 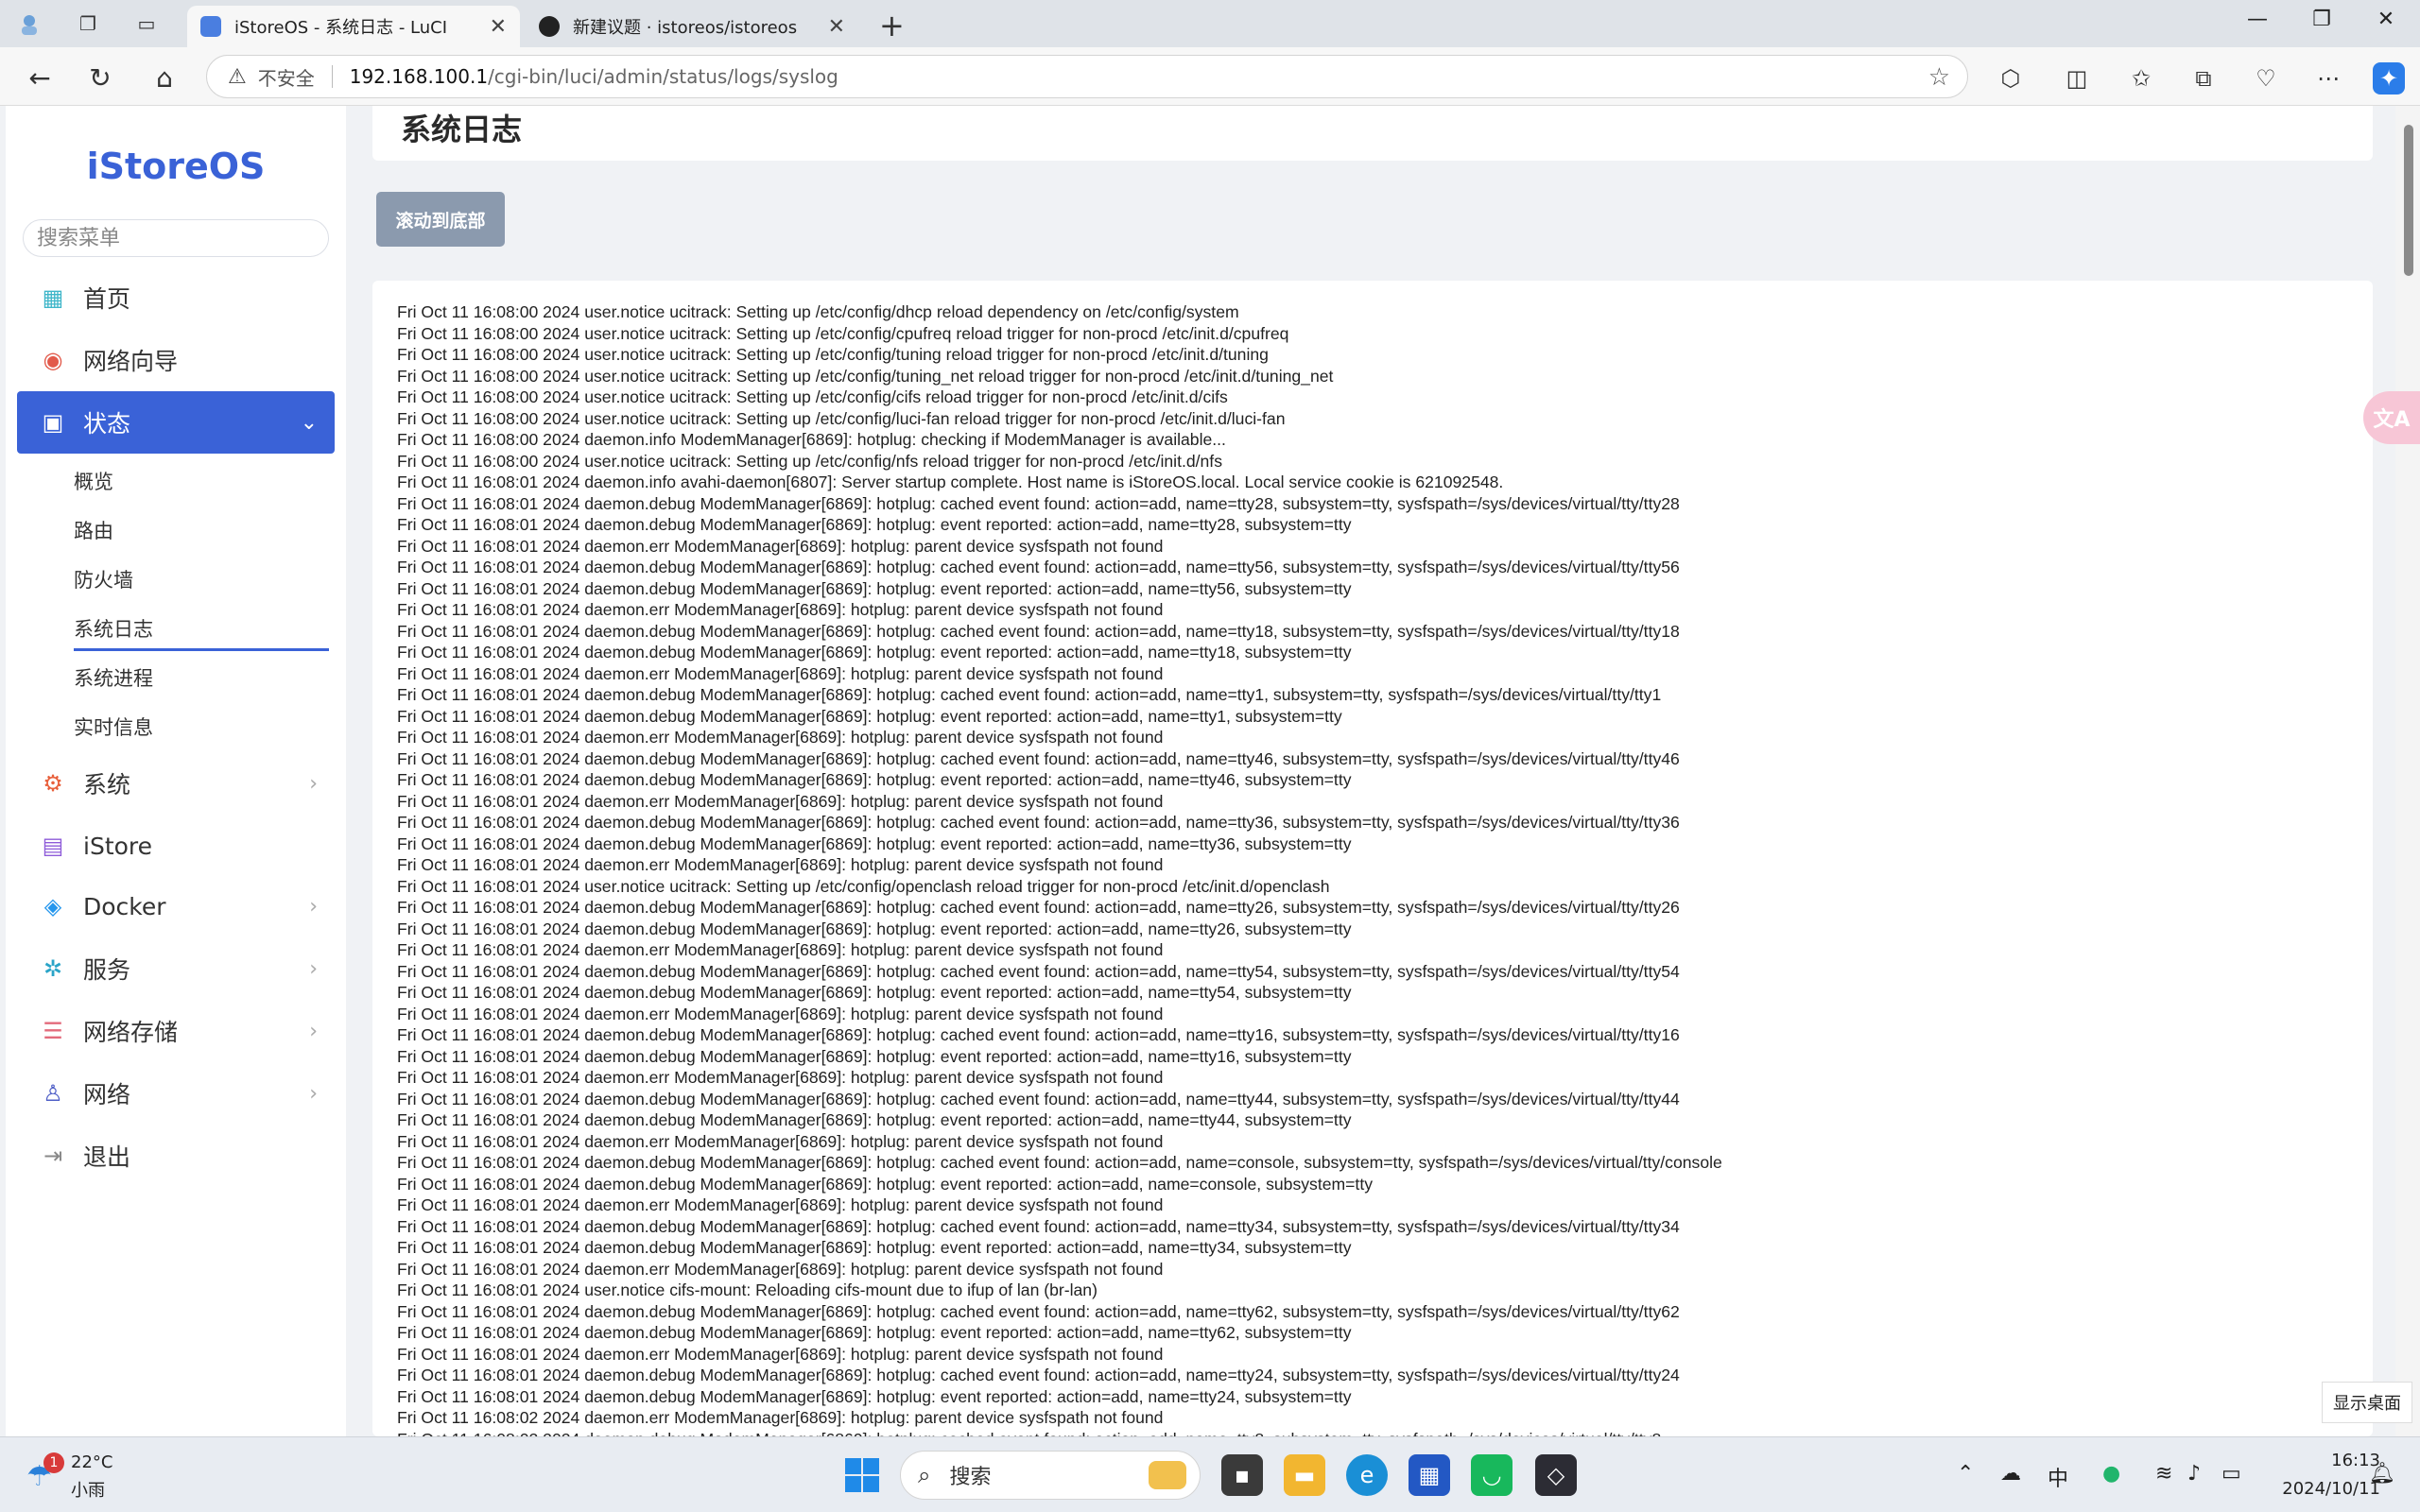 What do you see at coordinates (113, 628) in the screenshot?
I see `submenu-syslog: 系统日志` at bounding box center [113, 628].